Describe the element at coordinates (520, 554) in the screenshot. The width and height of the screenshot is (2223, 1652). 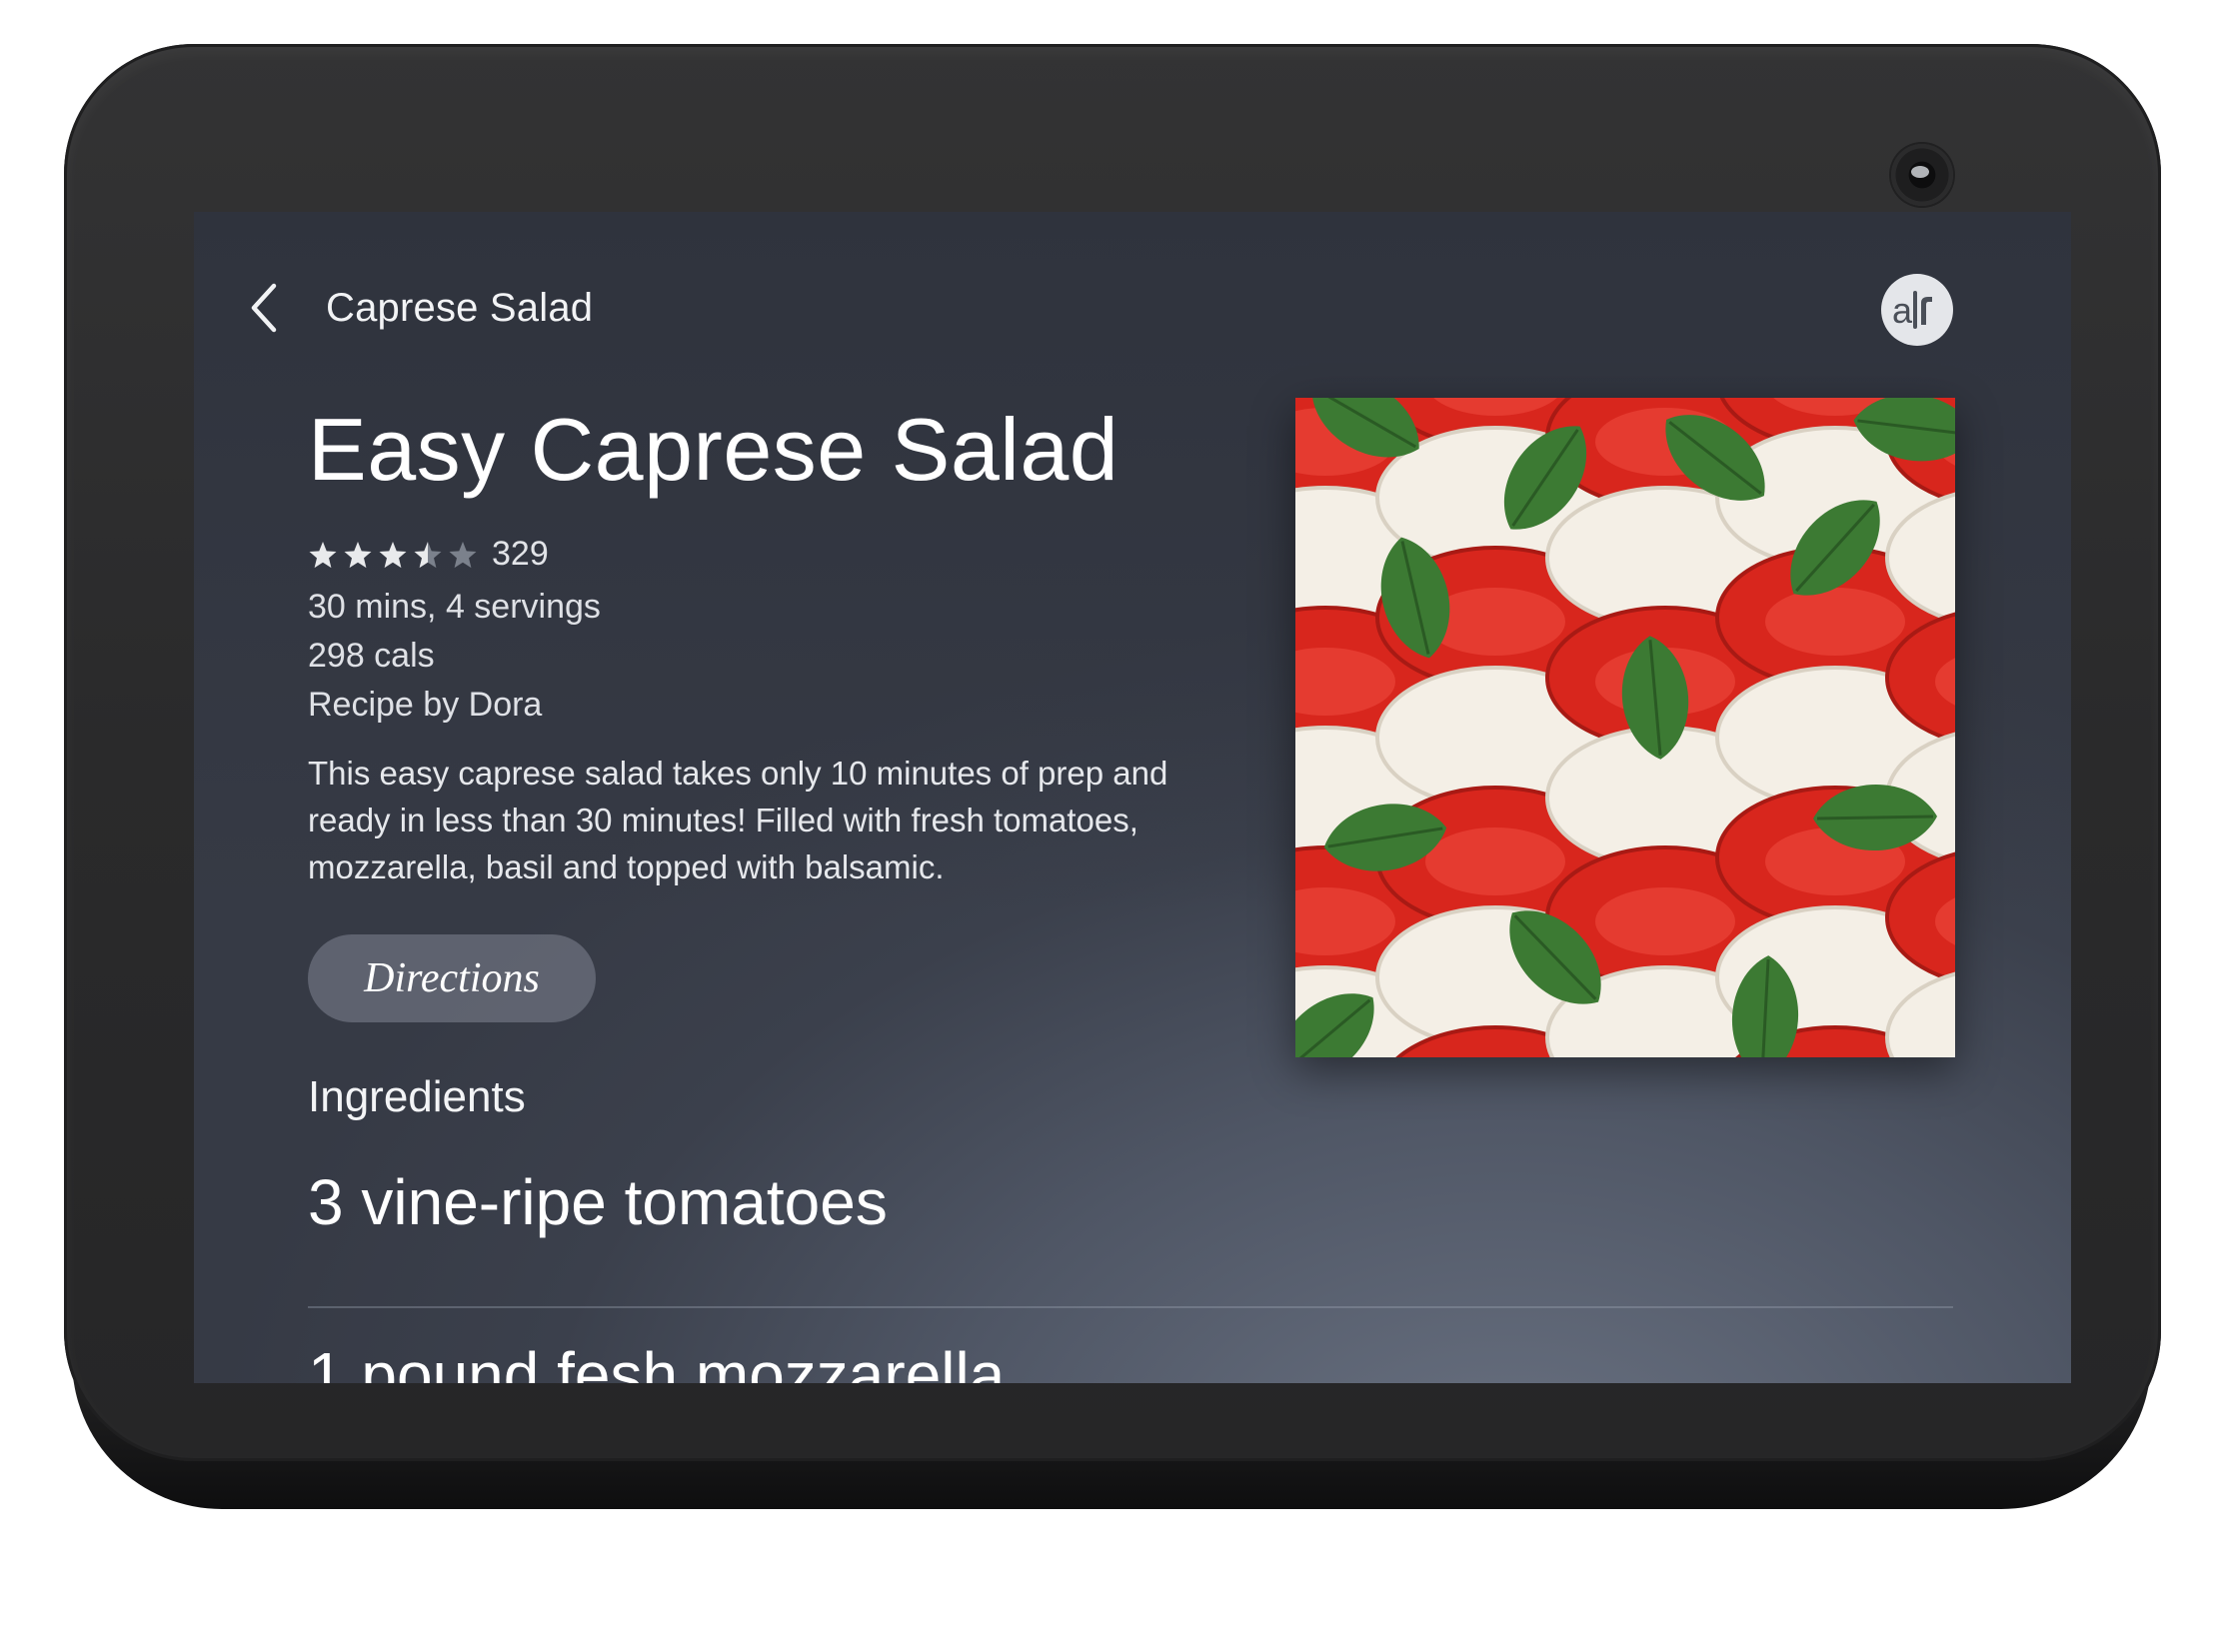
I see `review-count: 329` at that location.